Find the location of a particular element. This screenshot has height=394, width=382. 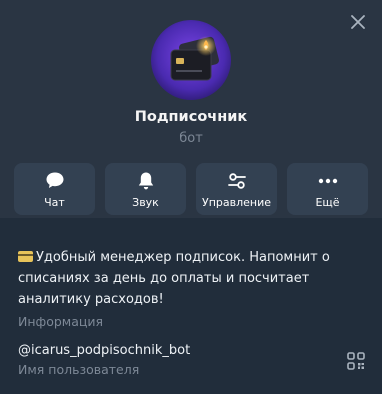

chat-button-label: Чат is located at coordinates (54, 202).